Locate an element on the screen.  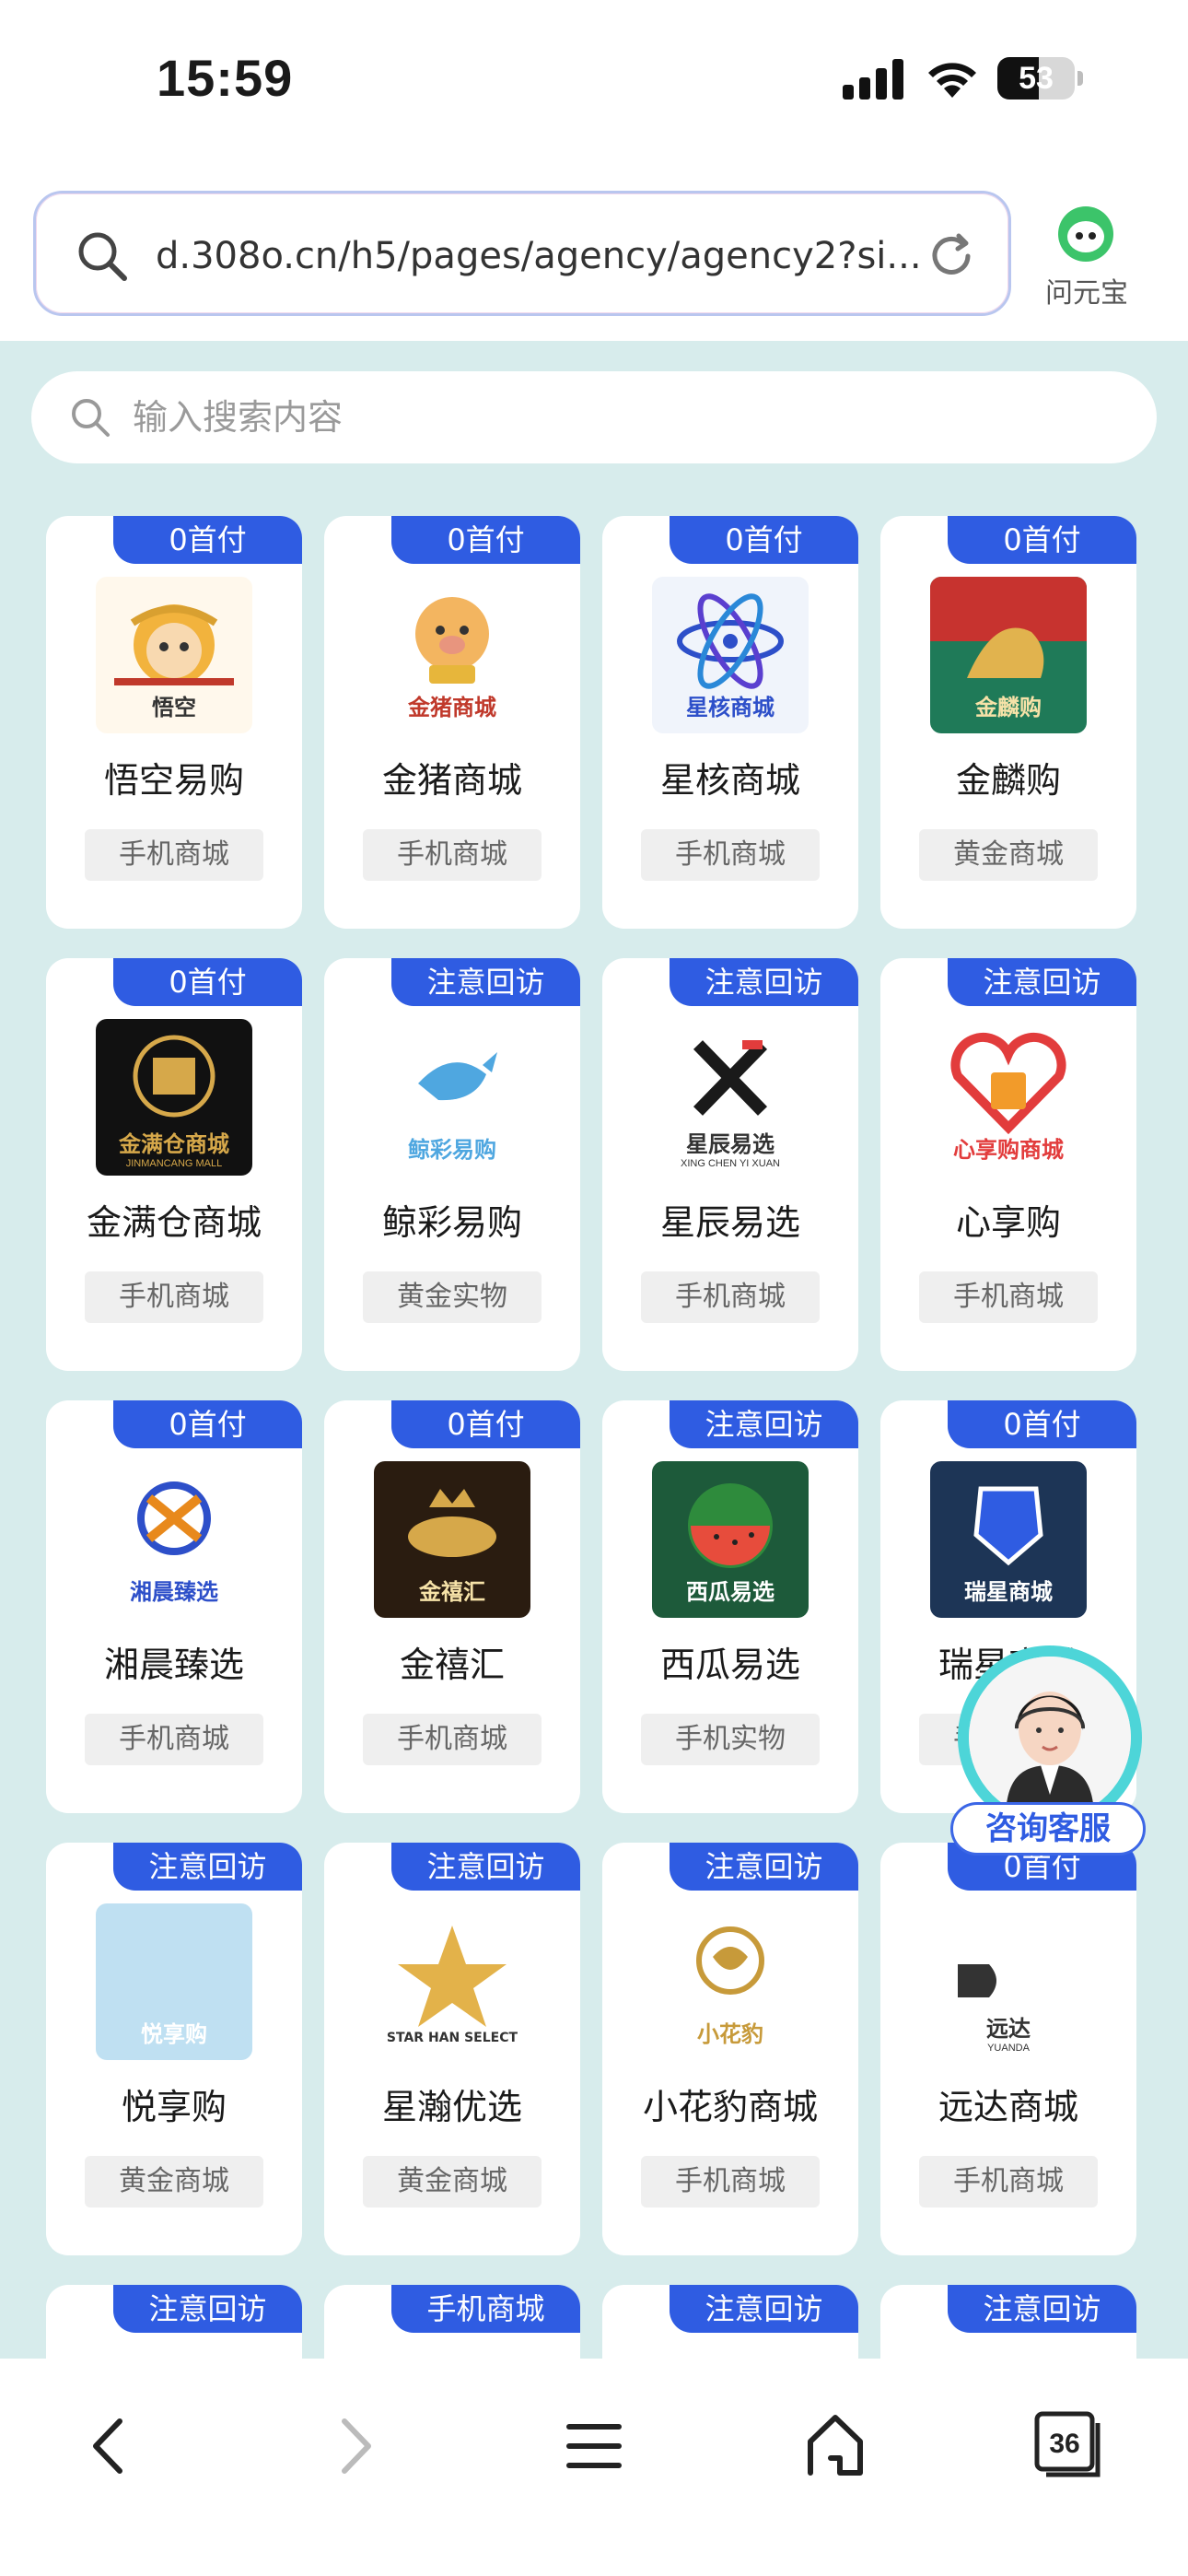
store-name: 西瓜易选 is located at coordinates (729, 1665).